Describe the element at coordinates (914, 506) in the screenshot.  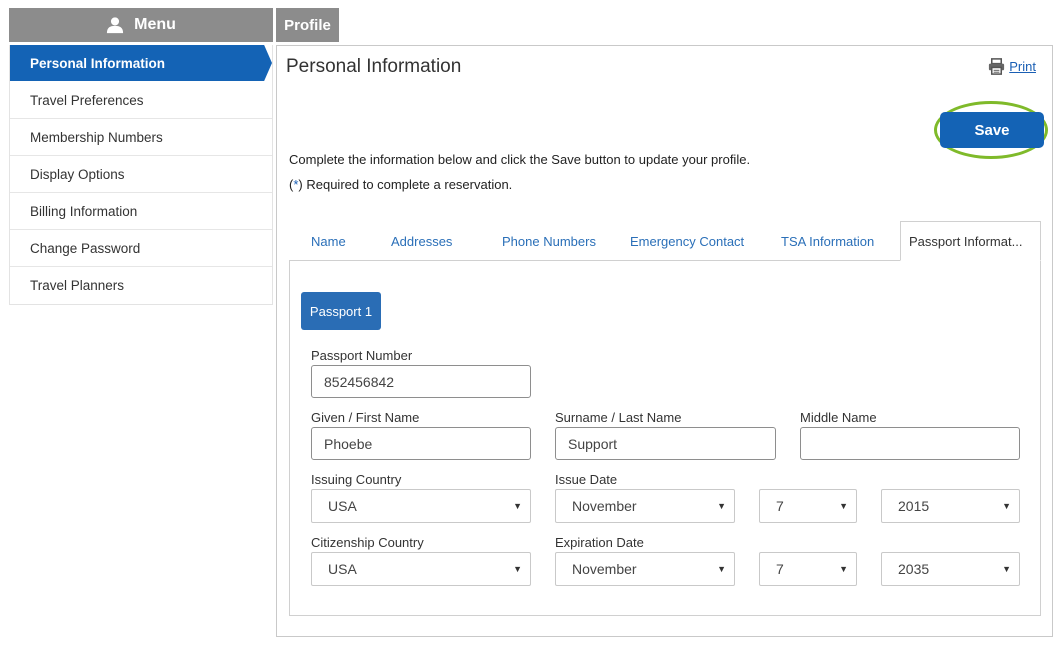
I see `issue-year-value: 2015` at that location.